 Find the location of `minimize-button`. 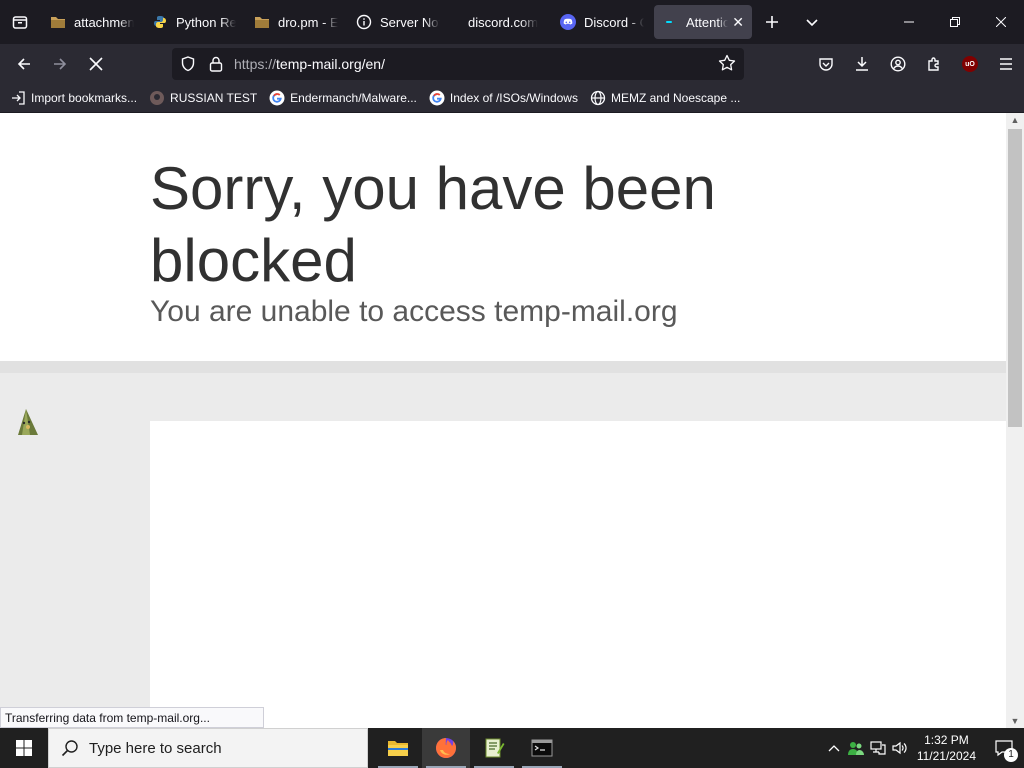

minimize-button is located at coordinates (909, 22).